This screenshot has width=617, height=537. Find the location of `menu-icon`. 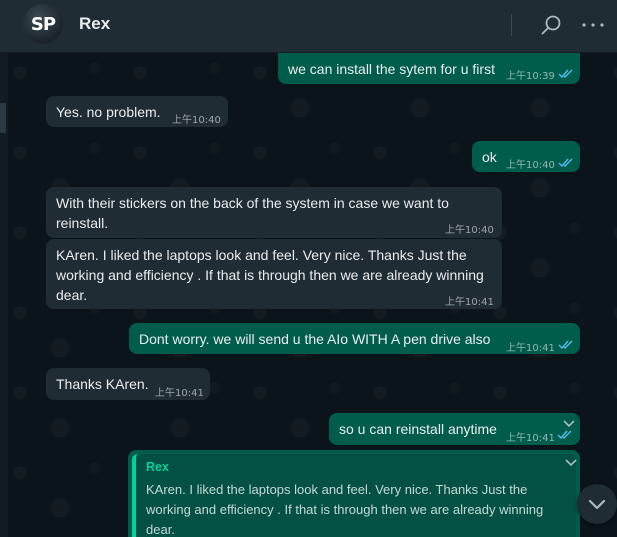

menu-icon is located at coordinates (593, 25).